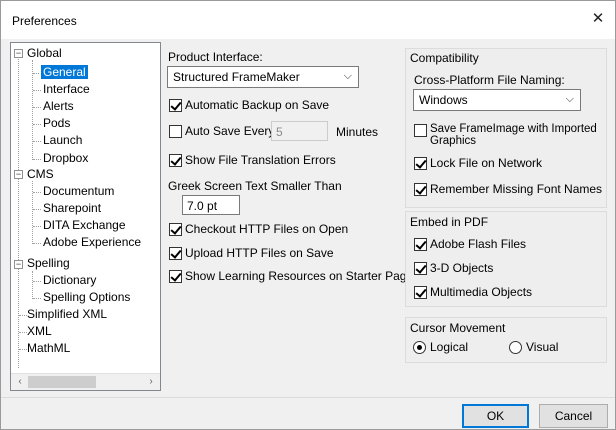 The width and height of the screenshot is (616, 430). What do you see at coordinates (39, 331) in the screenshot?
I see `tree-item-xml: XML` at bounding box center [39, 331].